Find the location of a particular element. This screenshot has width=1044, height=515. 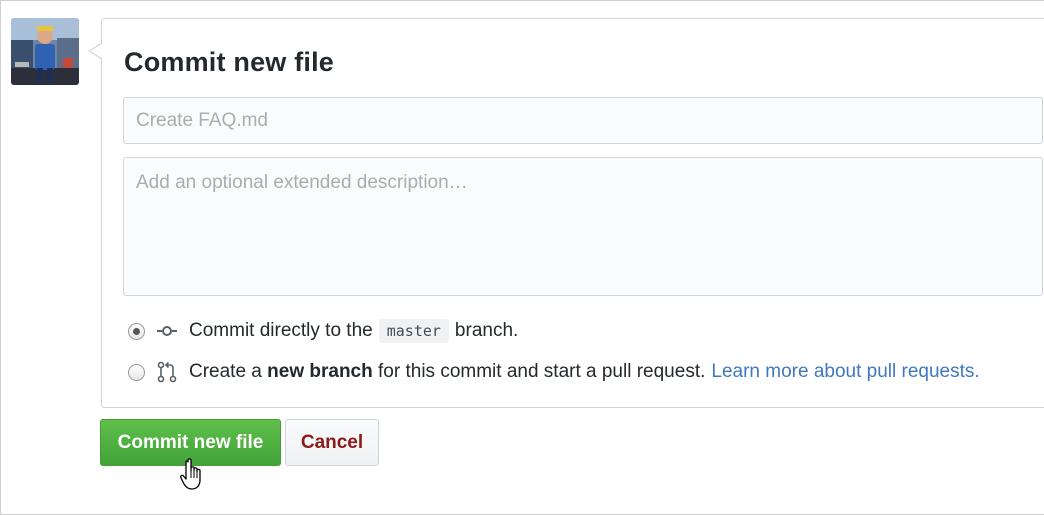

cancel-button: Cancel is located at coordinates (332, 442).